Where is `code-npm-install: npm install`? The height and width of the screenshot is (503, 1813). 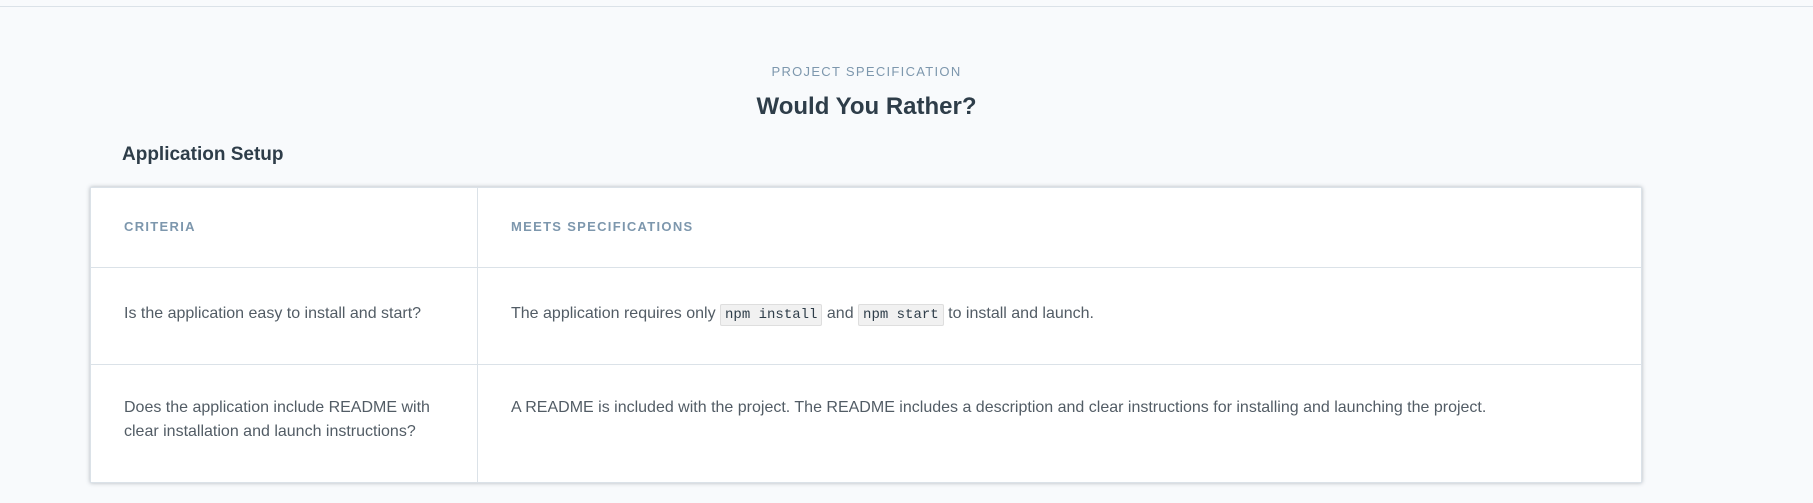
code-npm-install: npm install is located at coordinates (771, 315).